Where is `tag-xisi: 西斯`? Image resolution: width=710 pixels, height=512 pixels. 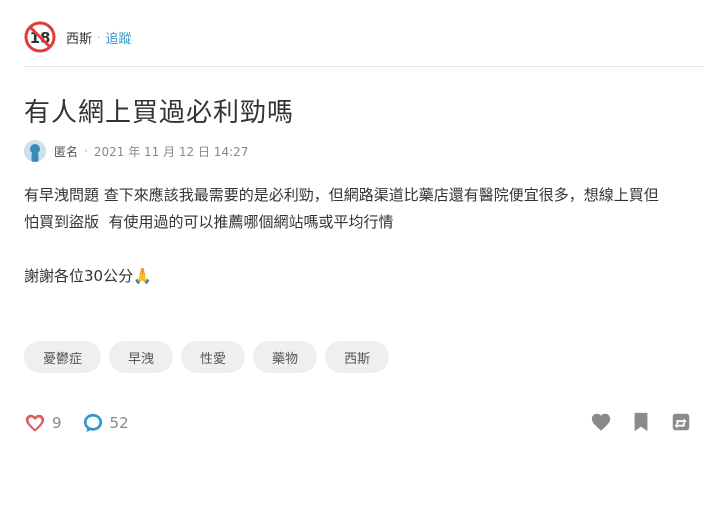 tag-xisi: 西斯 is located at coordinates (357, 357).